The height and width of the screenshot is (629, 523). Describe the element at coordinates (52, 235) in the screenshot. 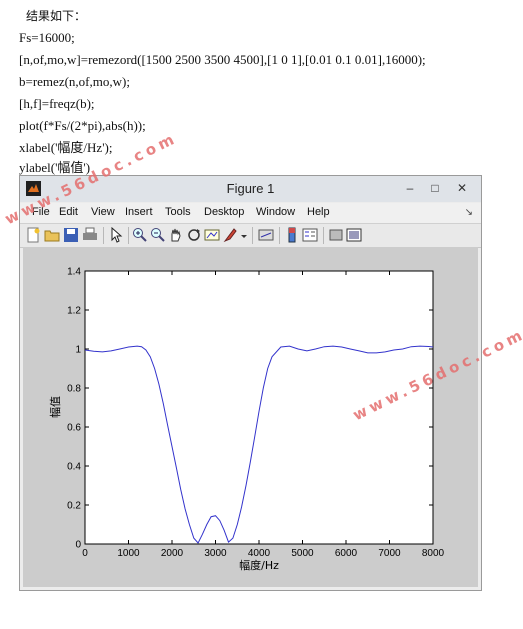

I see `open-file-icon` at that location.